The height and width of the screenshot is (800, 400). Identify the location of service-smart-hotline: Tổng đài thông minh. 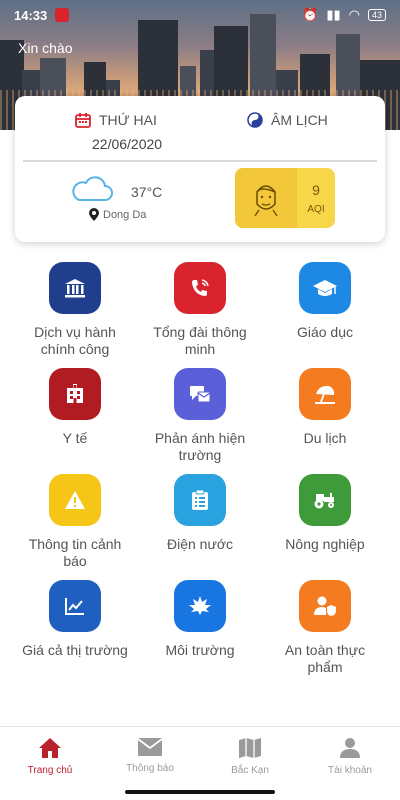
(200, 310).